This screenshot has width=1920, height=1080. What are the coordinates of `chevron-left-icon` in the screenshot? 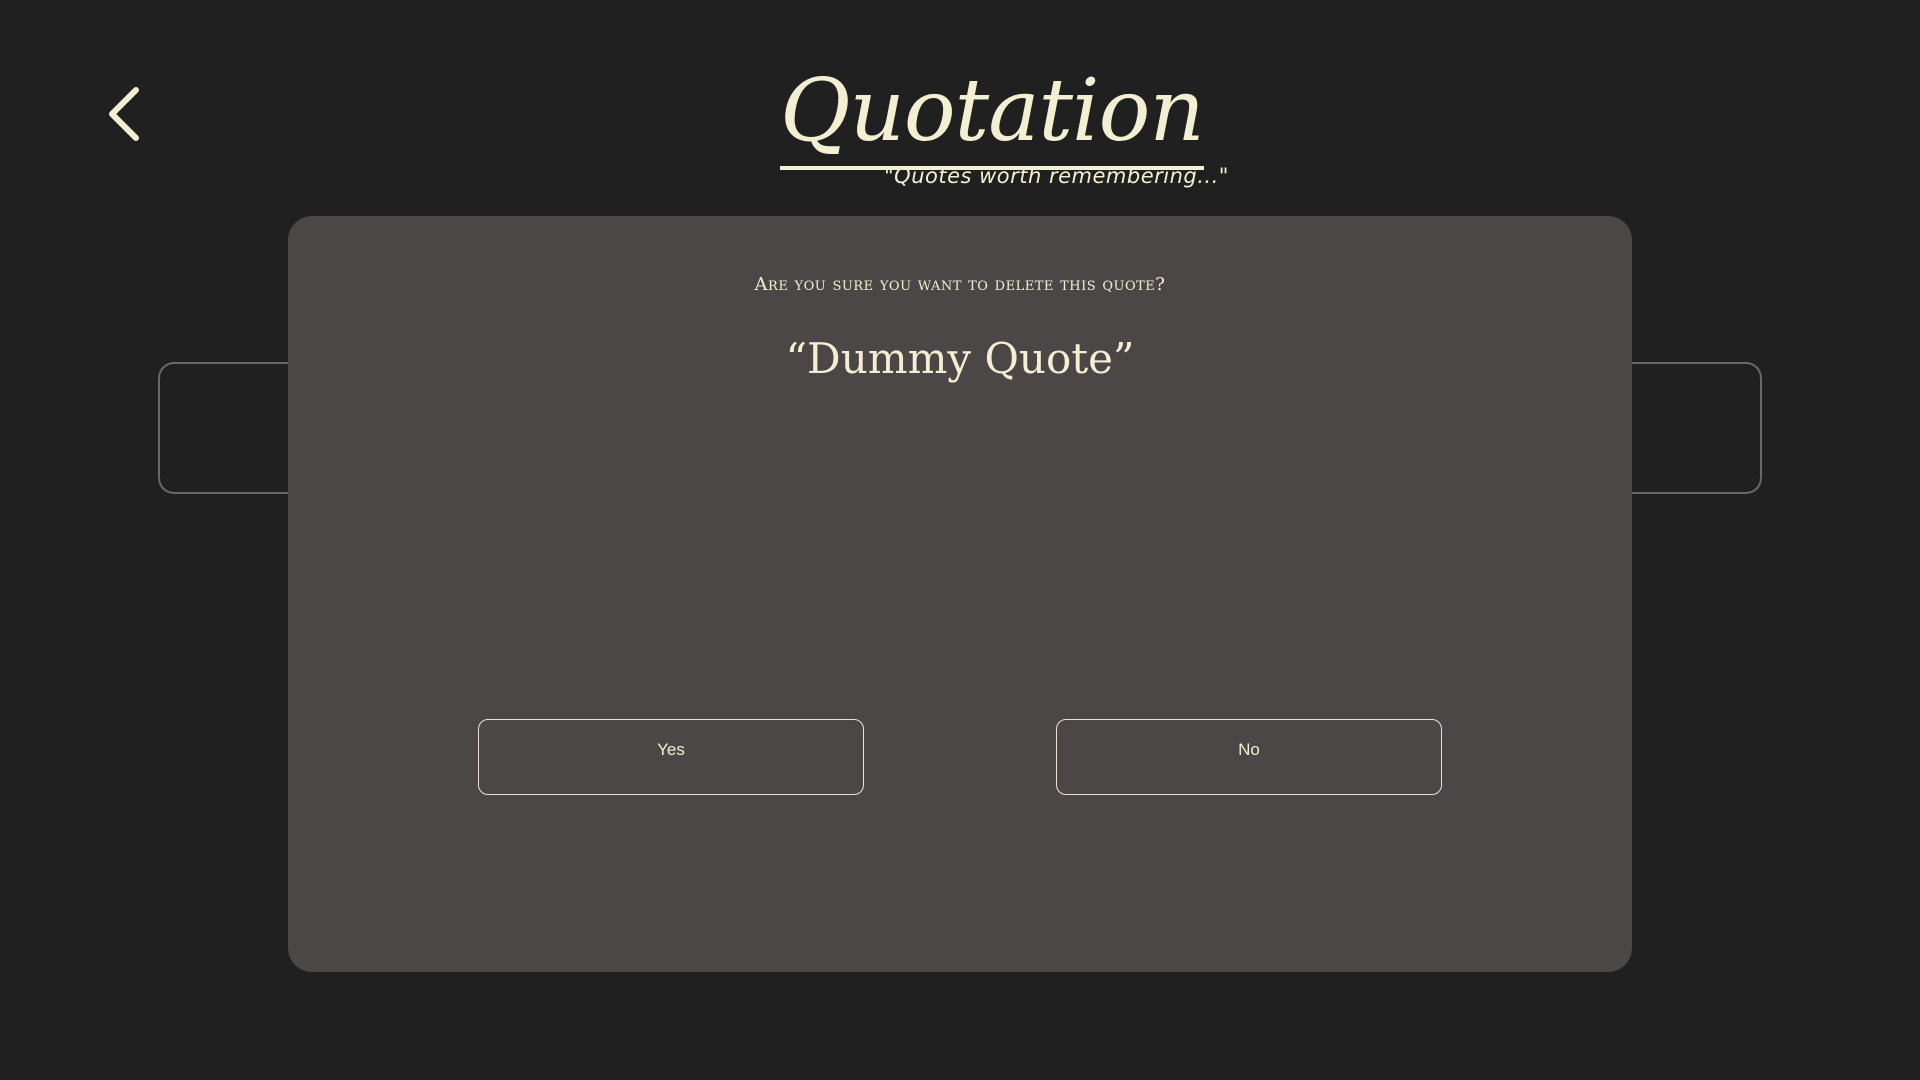 It's located at (124, 114).